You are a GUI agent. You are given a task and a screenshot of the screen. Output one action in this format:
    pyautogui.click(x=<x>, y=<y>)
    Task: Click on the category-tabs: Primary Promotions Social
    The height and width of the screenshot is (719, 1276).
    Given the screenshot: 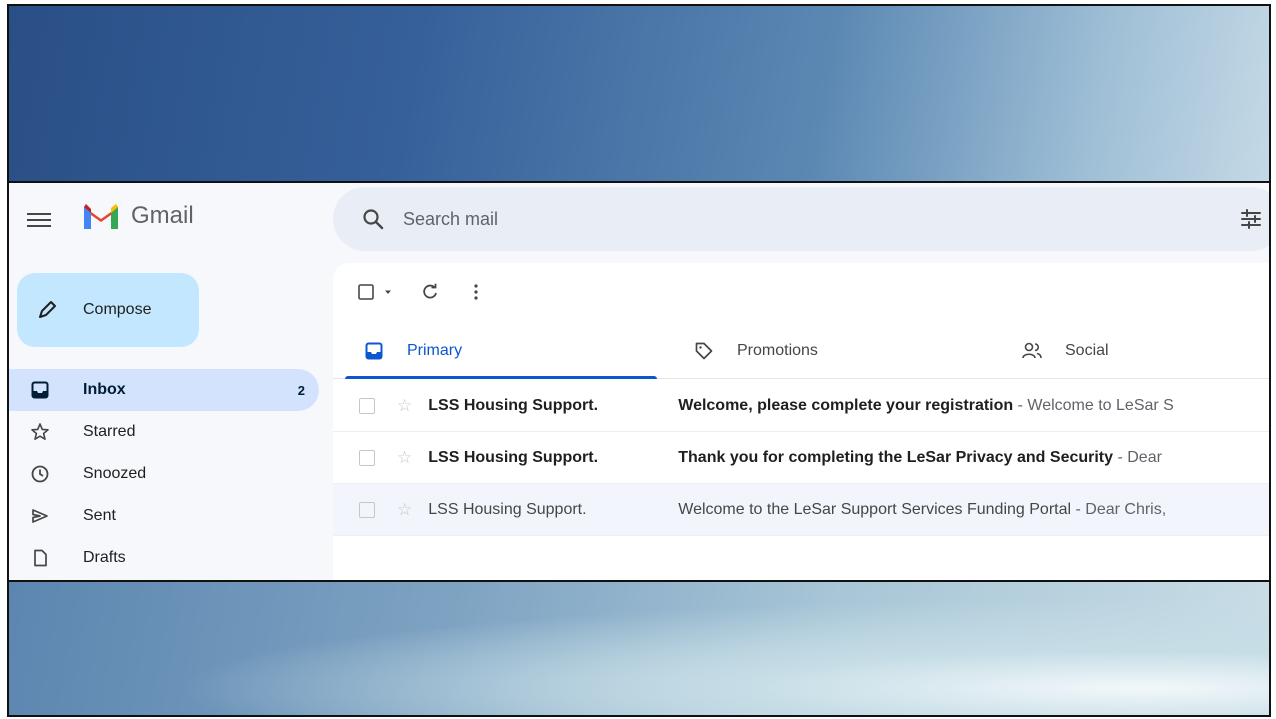 What is the action you would take?
    pyautogui.click(x=801, y=351)
    